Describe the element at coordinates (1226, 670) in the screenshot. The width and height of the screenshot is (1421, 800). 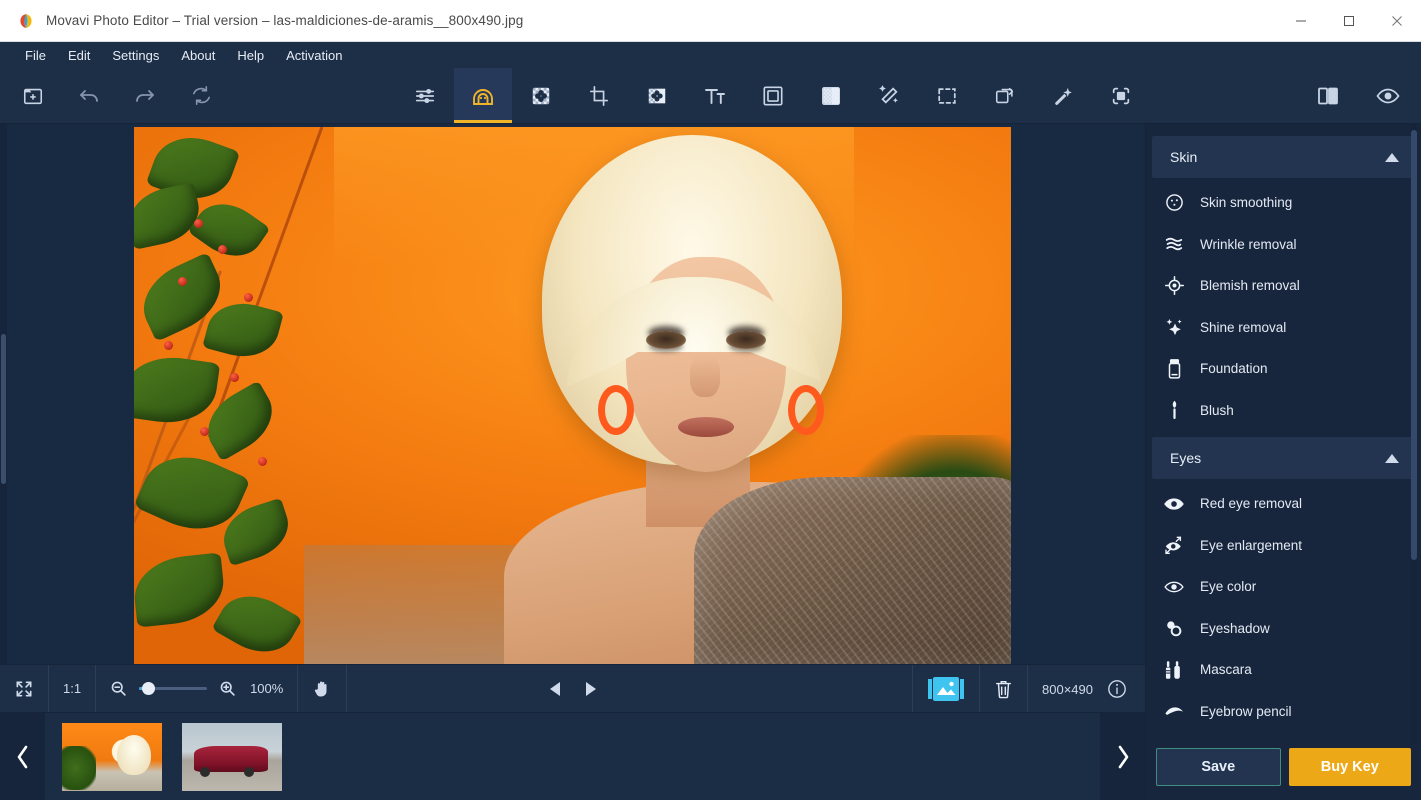
I see `tool-label-mascara: Mascara` at that location.